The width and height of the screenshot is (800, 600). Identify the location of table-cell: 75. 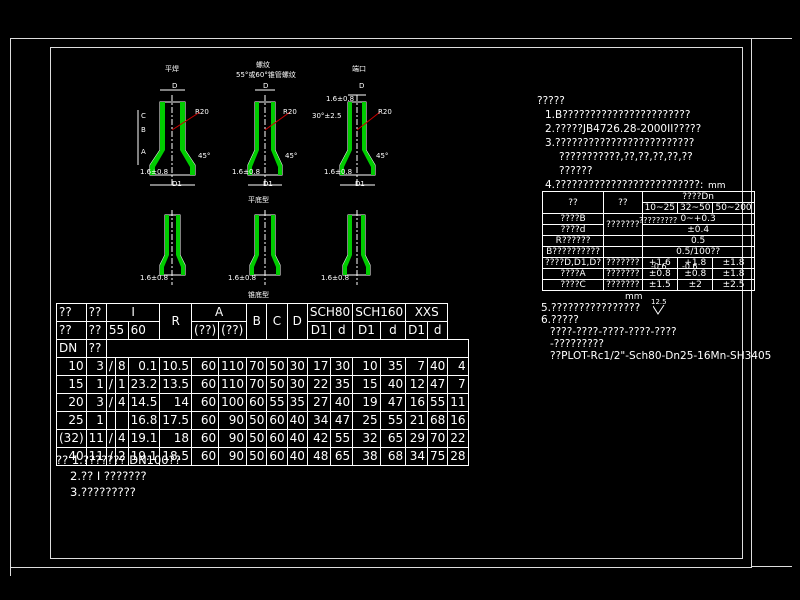
(438, 456).